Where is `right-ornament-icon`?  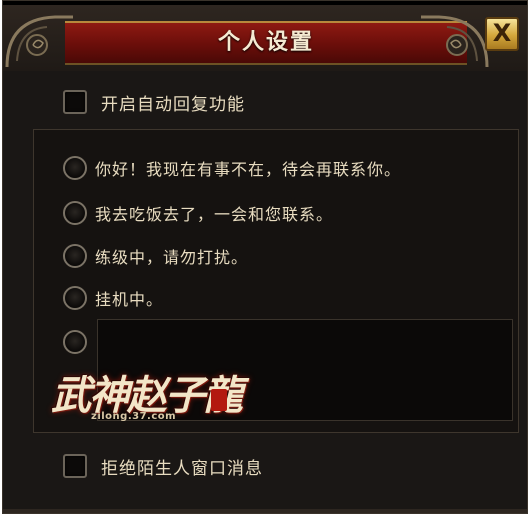
right-ornament-icon is located at coordinates (455, 41).